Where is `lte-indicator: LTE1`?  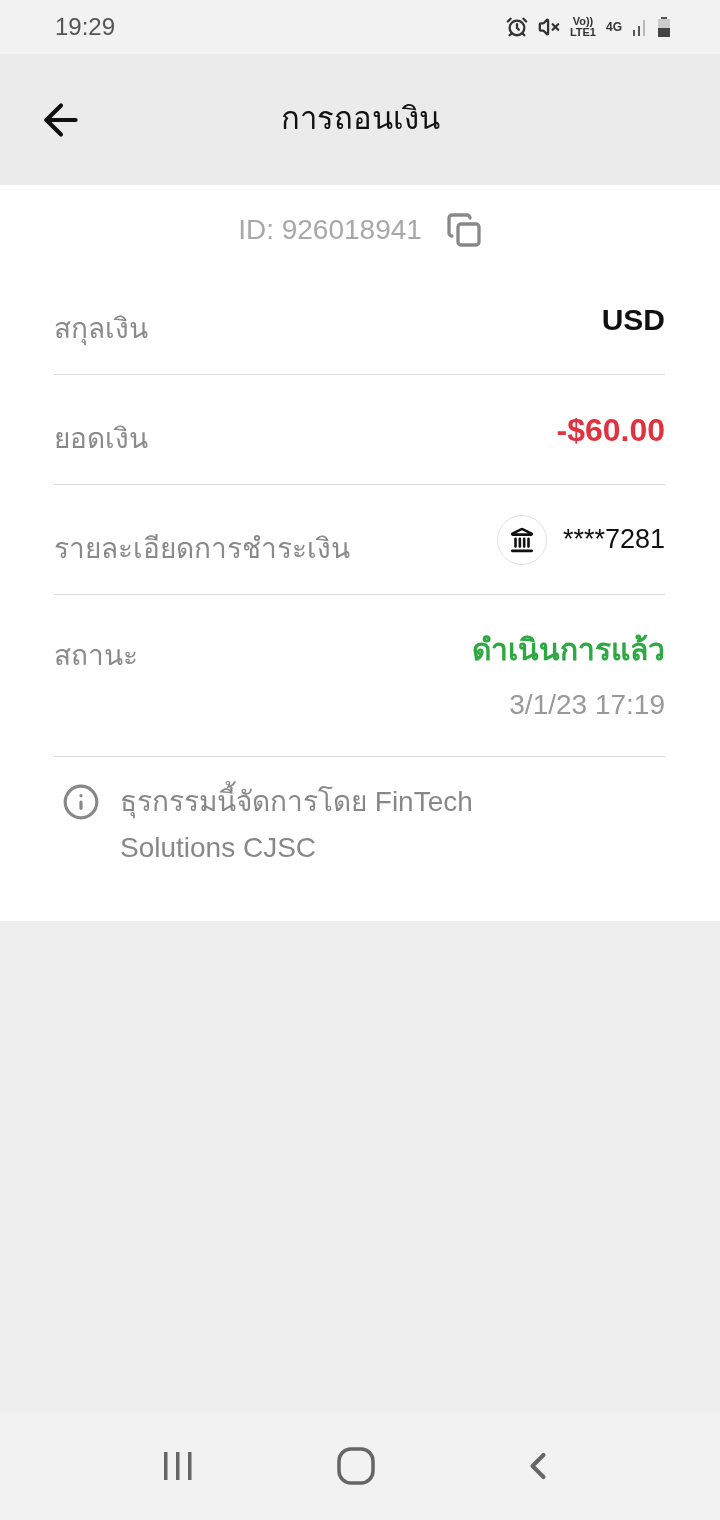 lte-indicator: LTE1 is located at coordinates (582, 32).